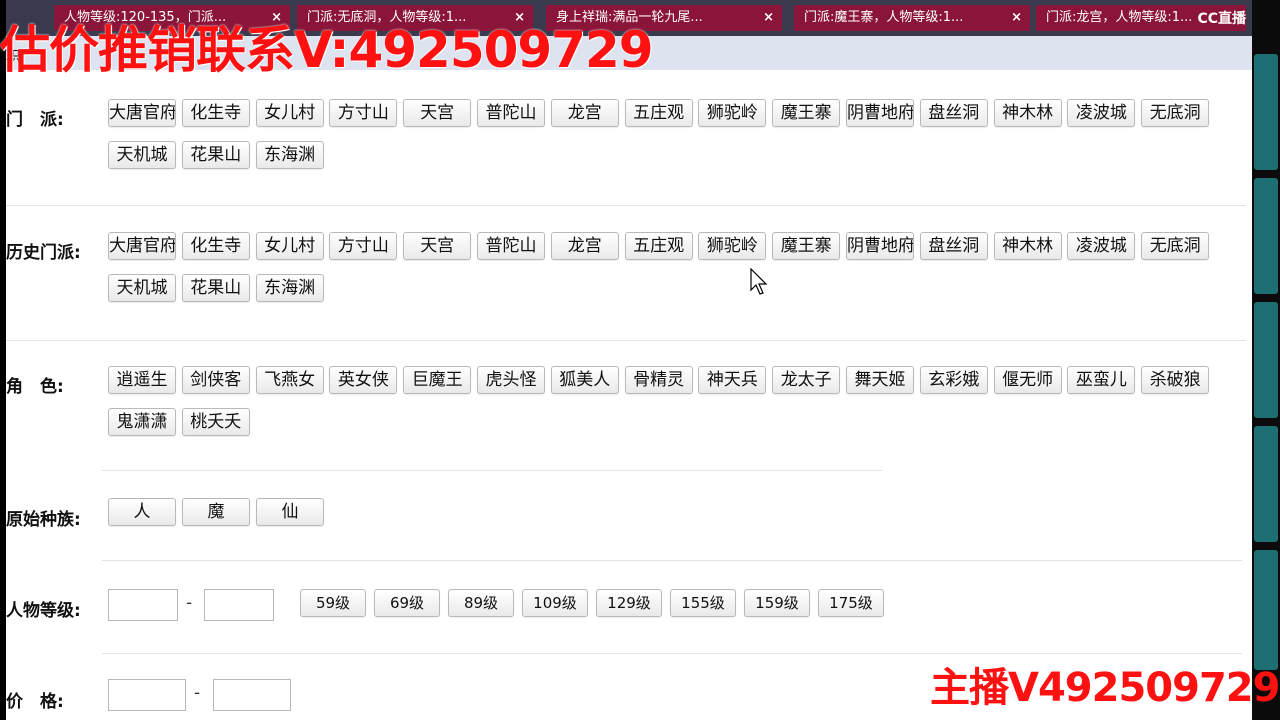 This screenshot has height=720, width=1280. Describe the element at coordinates (953, 246) in the screenshot. I see `history-menpai-option: 盘丝洞` at that location.